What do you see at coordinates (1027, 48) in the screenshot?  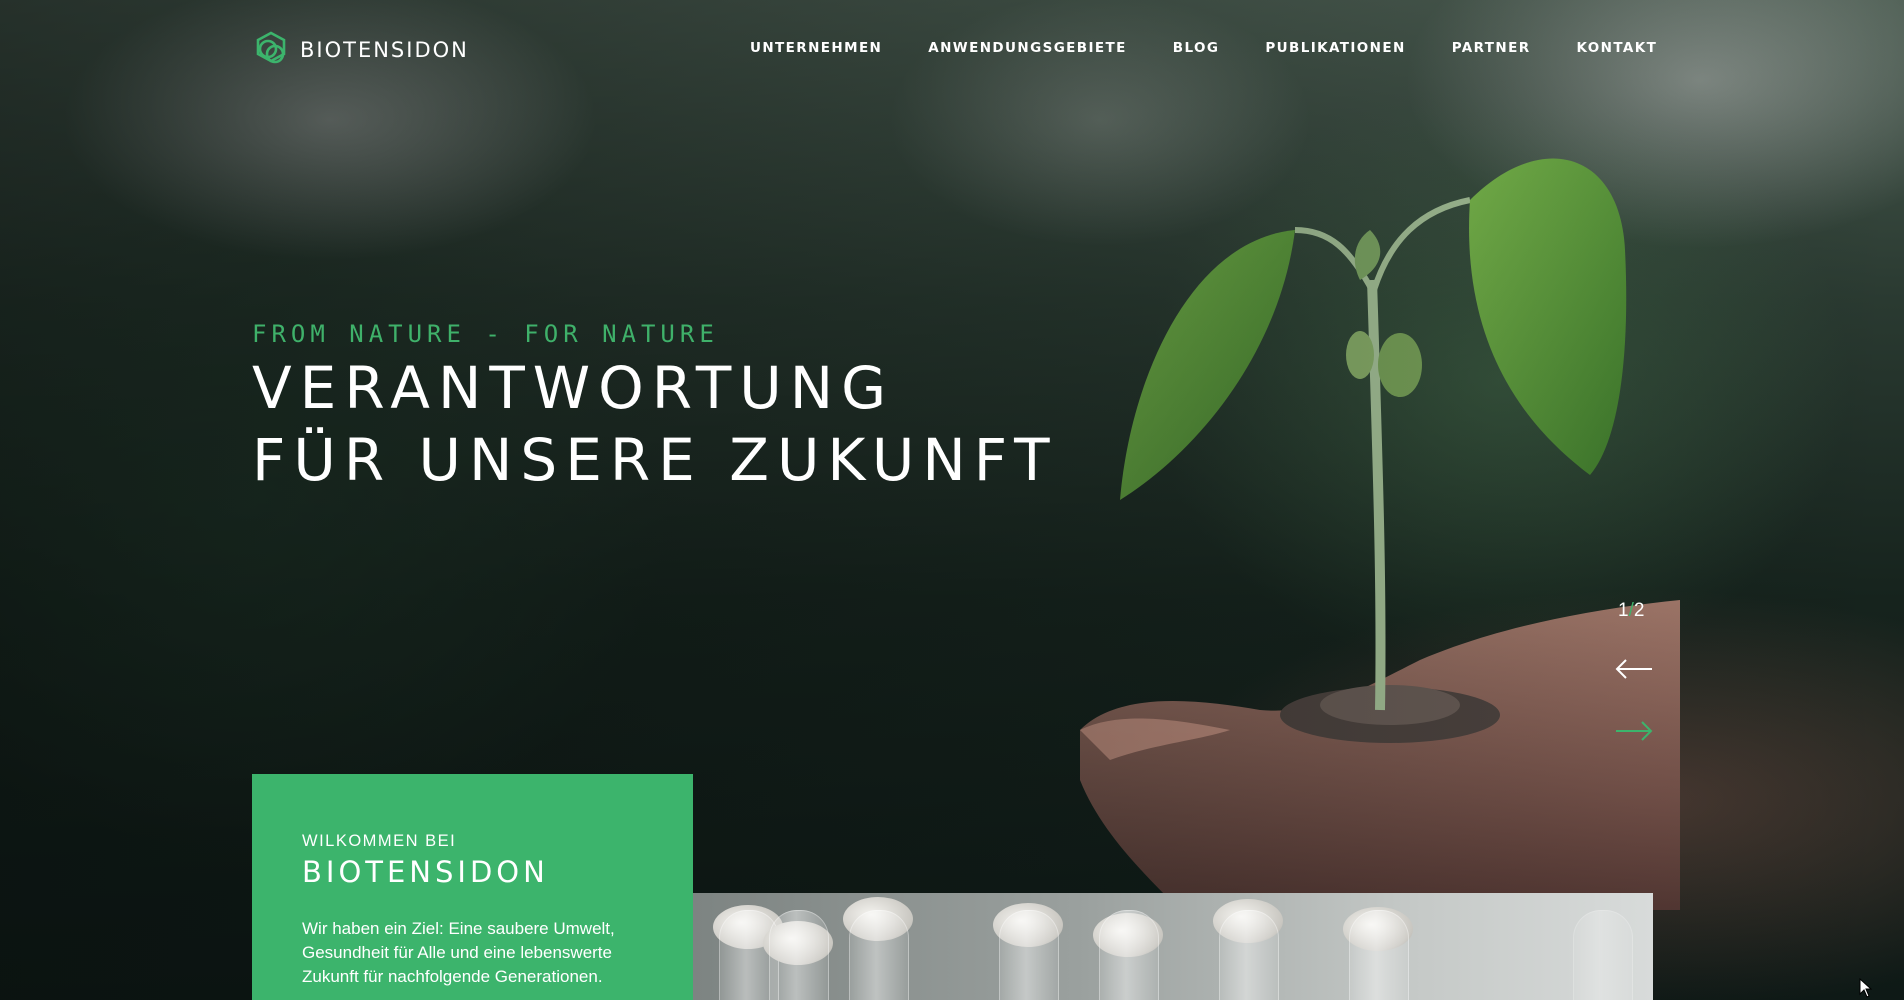 I see `nav-item-anwendungsgebiete: ANWENDUNGSGEBIETE` at bounding box center [1027, 48].